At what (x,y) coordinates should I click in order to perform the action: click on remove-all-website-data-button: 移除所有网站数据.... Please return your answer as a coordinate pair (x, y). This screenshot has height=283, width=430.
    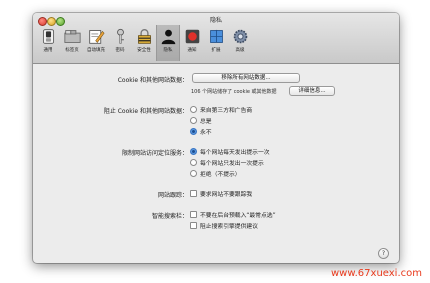
    Looking at the image, I should click on (246, 78).